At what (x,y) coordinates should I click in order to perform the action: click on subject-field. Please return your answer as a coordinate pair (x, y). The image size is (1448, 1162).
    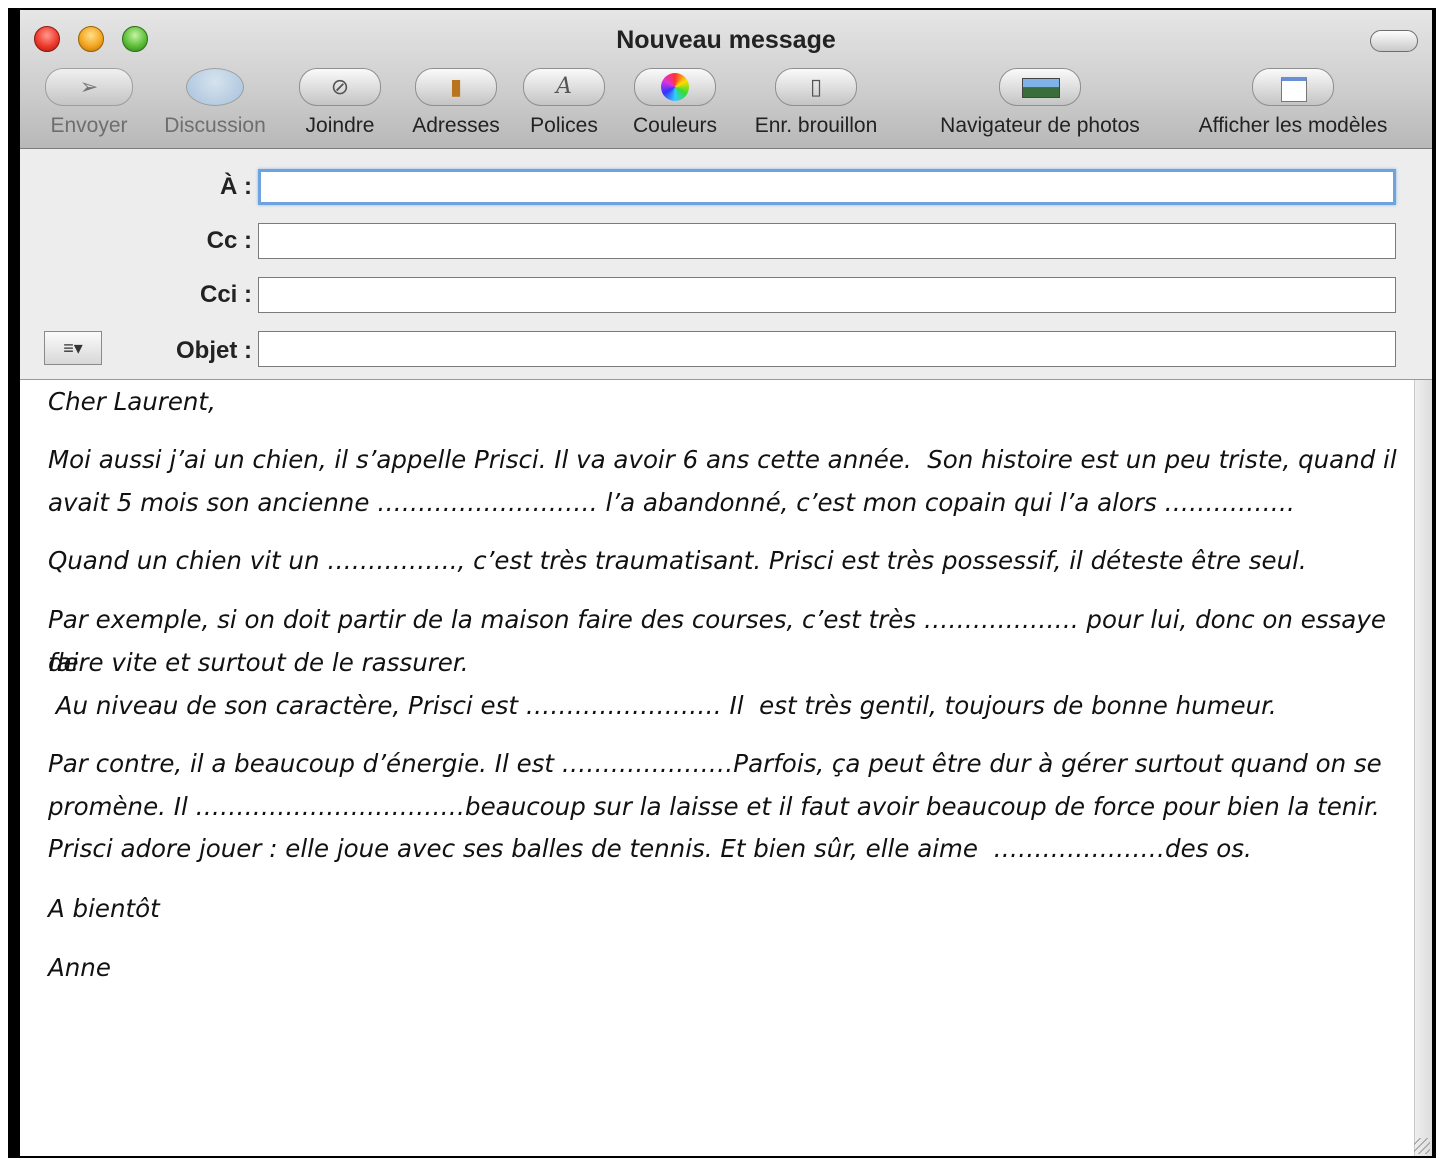
    Looking at the image, I should click on (827, 349).